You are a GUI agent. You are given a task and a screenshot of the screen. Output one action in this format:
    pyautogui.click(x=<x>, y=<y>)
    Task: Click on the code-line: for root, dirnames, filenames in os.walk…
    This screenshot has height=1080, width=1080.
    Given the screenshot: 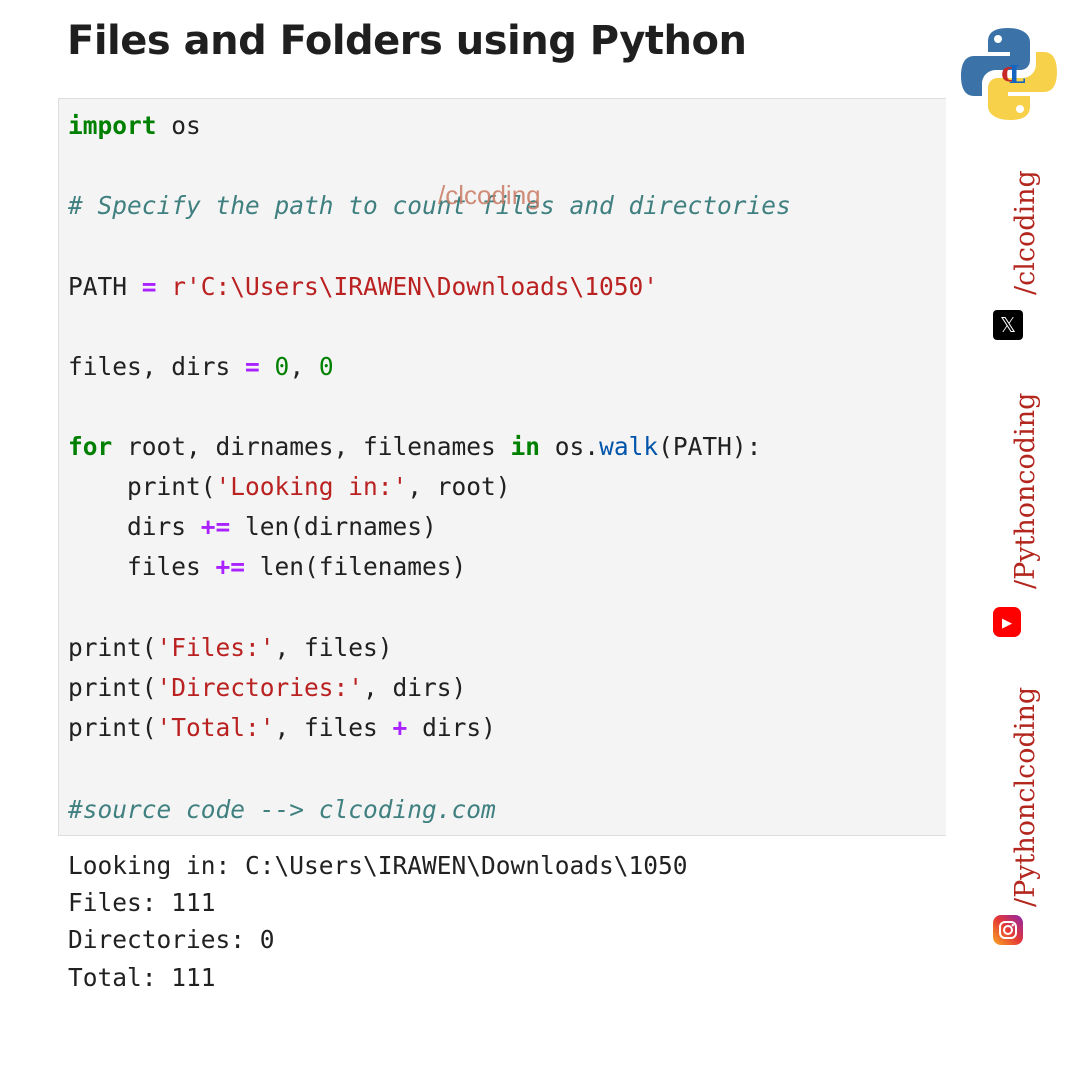 What is the action you would take?
    pyautogui.click(x=414, y=447)
    